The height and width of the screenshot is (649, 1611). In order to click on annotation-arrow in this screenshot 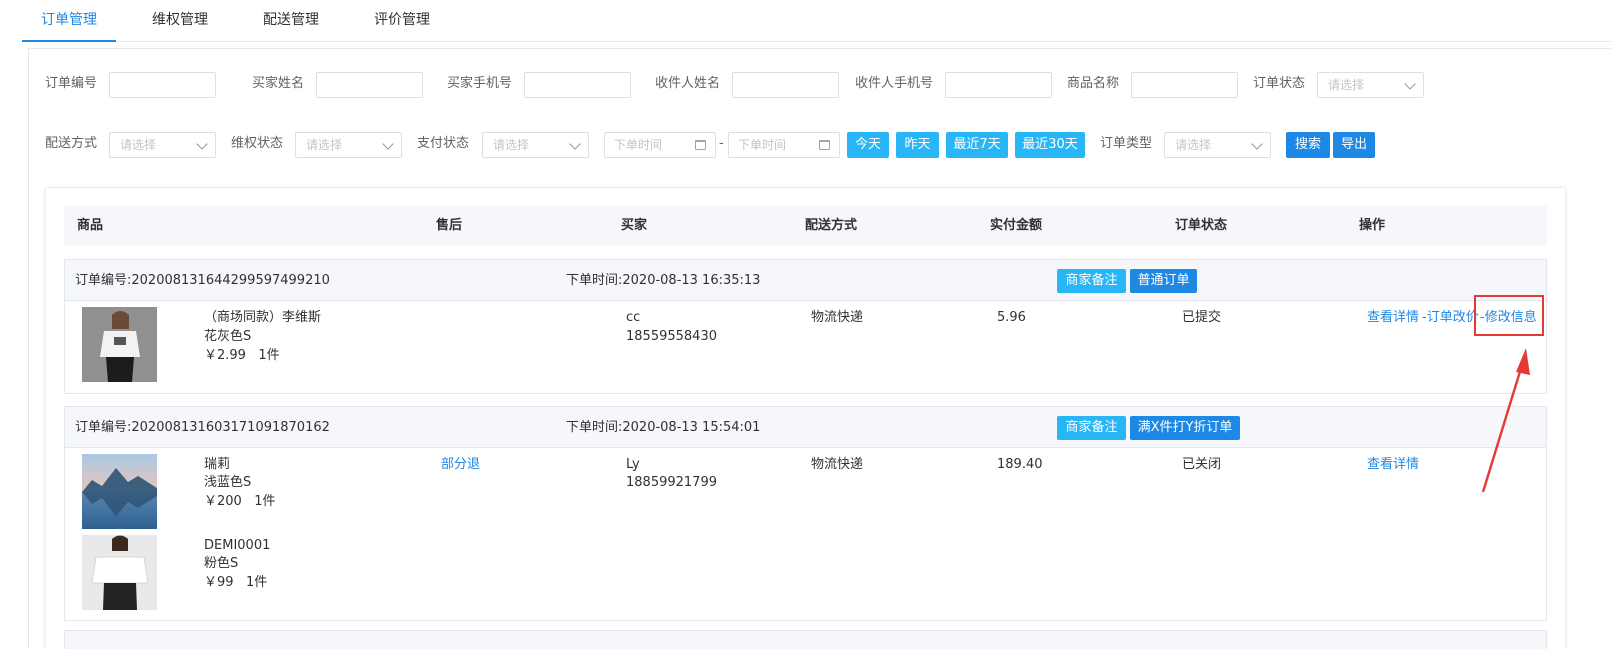, I will do `click(1505, 420)`.